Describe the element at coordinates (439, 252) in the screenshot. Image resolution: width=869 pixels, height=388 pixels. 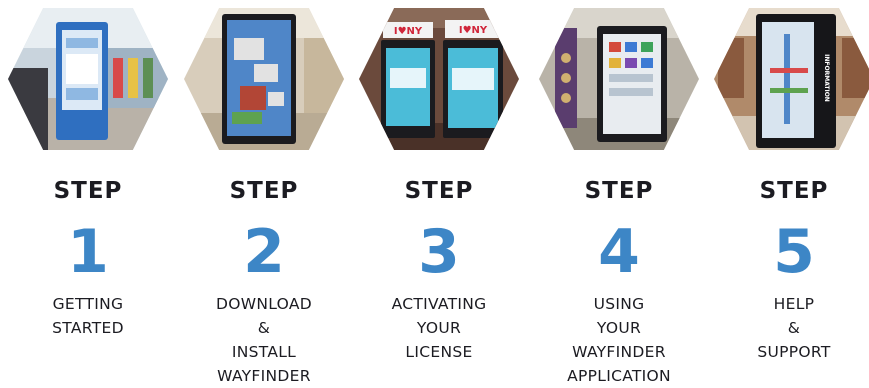
I see `step-number: 3` at that location.